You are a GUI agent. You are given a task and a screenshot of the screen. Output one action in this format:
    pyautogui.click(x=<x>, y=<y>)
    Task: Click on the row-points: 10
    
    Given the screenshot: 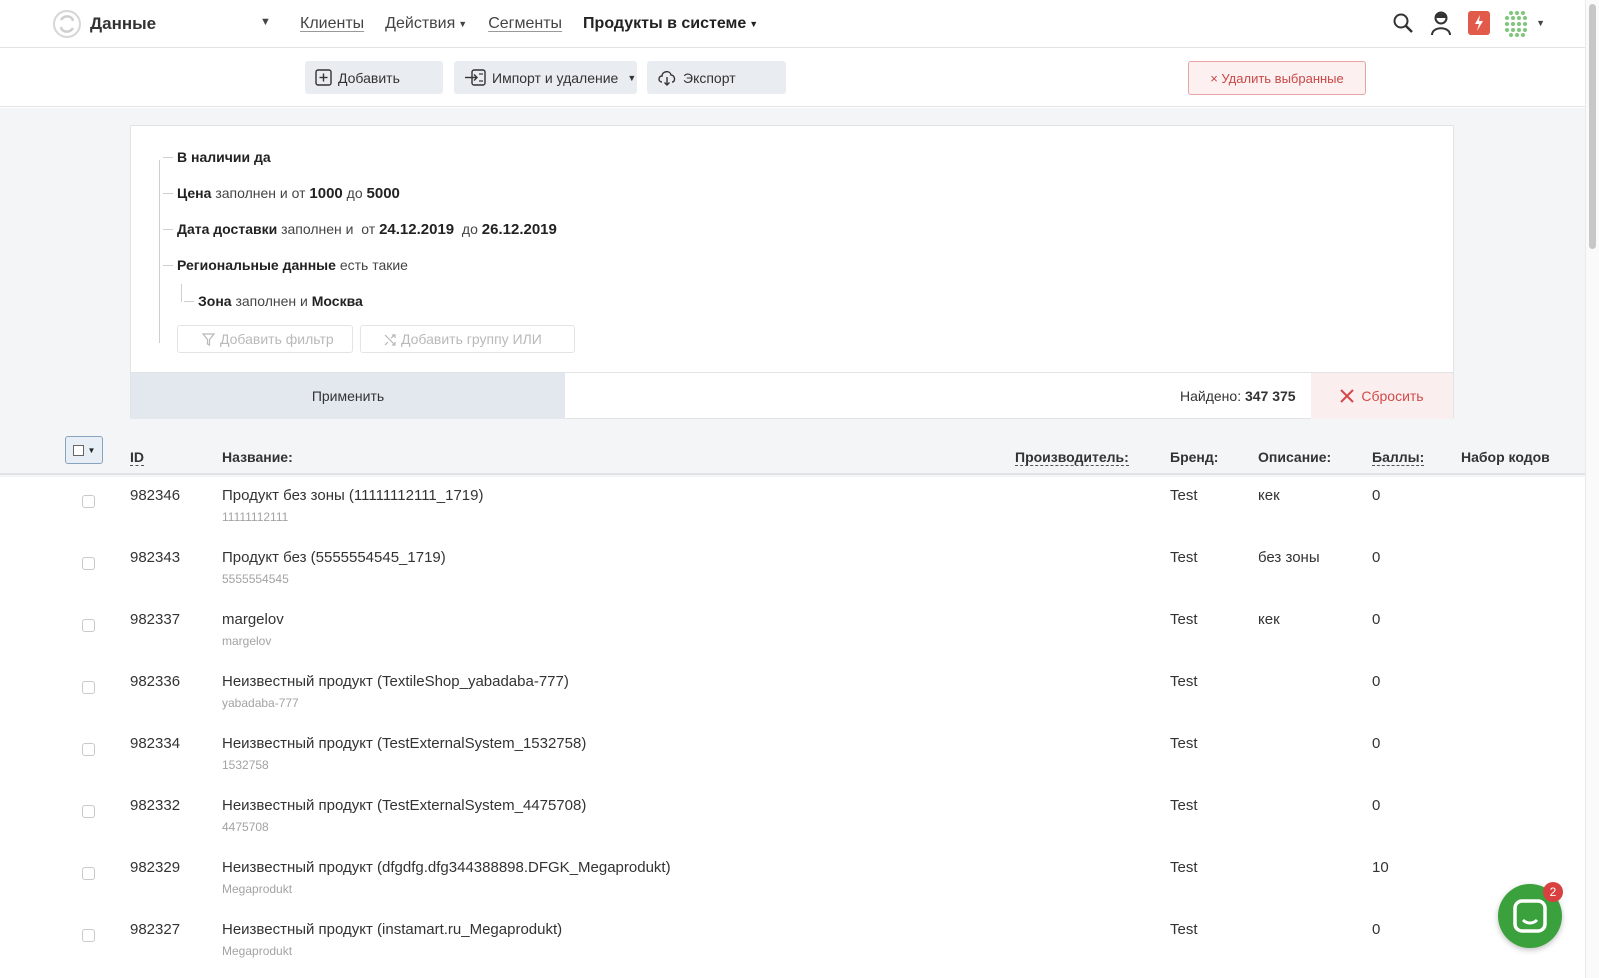 What is the action you would take?
    pyautogui.click(x=1380, y=867)
    